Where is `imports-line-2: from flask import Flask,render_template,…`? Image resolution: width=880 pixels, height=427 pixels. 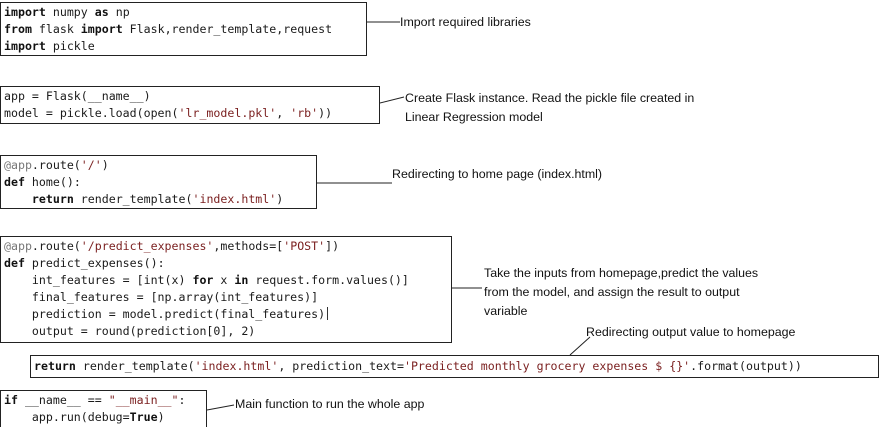 imports-line-2: from flask import Flask,render_template,… is located at coordinates (168, 29).